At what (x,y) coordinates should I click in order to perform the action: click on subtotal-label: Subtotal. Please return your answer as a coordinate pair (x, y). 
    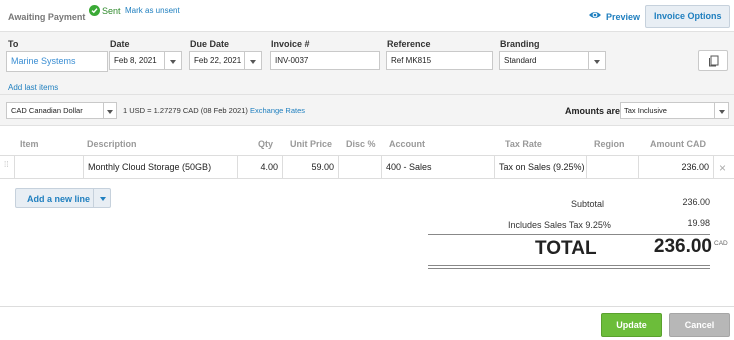
    Looking at the image, I should click on (588, 204).